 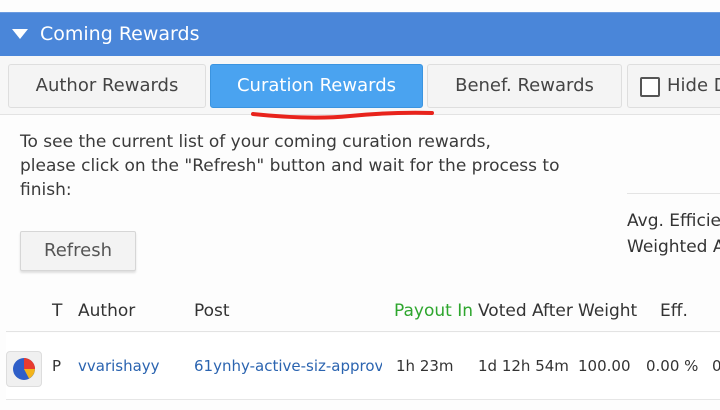 I want to click on refresh-button: Refresh, so click(x=78, y=251).